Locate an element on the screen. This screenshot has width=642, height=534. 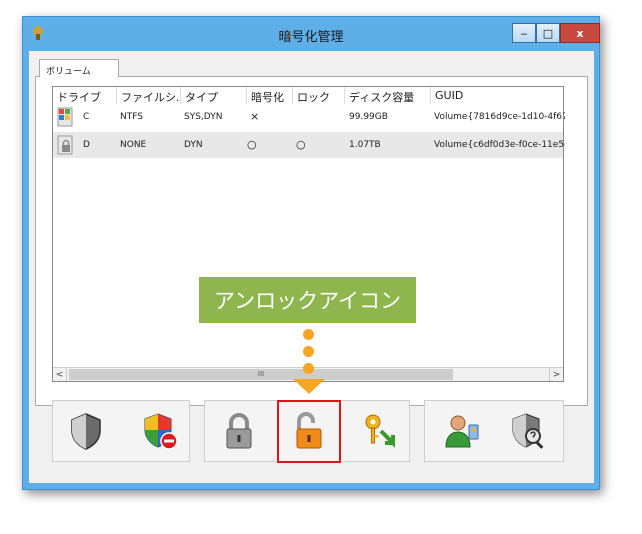
cell-drive: D is located at coordinates (86, 145).